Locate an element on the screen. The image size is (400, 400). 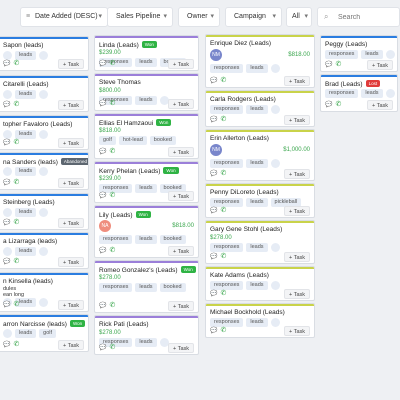
lead-name: Gary Gene Stohl (Leads) is located at coordinates (246, 229).